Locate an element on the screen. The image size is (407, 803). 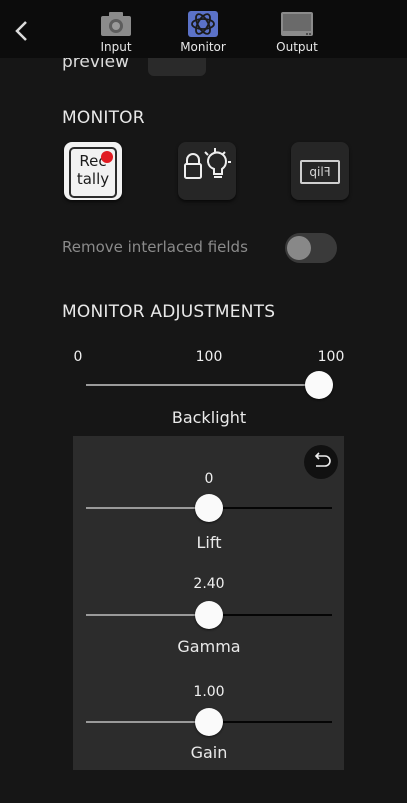
gamma-track-empty is located at coordinates (270, 615).